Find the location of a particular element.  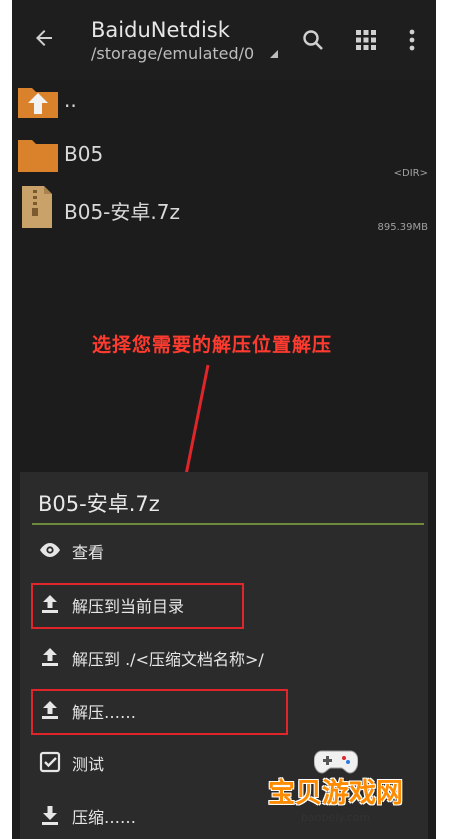

current-path: /storage/emulated/0 is located at coordinates (172, 53).